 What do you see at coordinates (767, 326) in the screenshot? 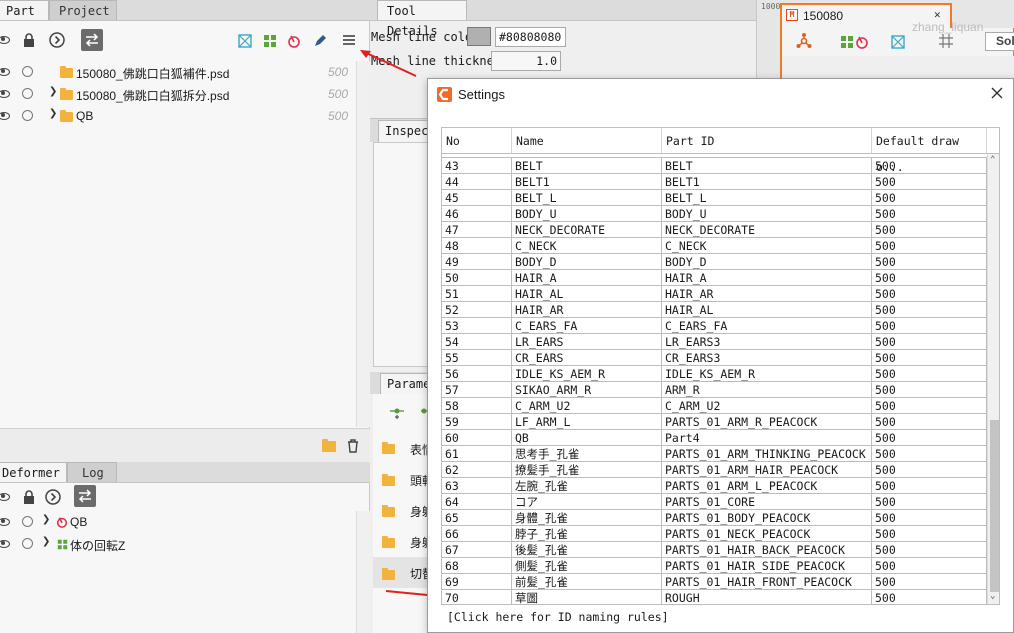
I see `row-part-id: C_EARS_FA` at bounding box center [767, 326].